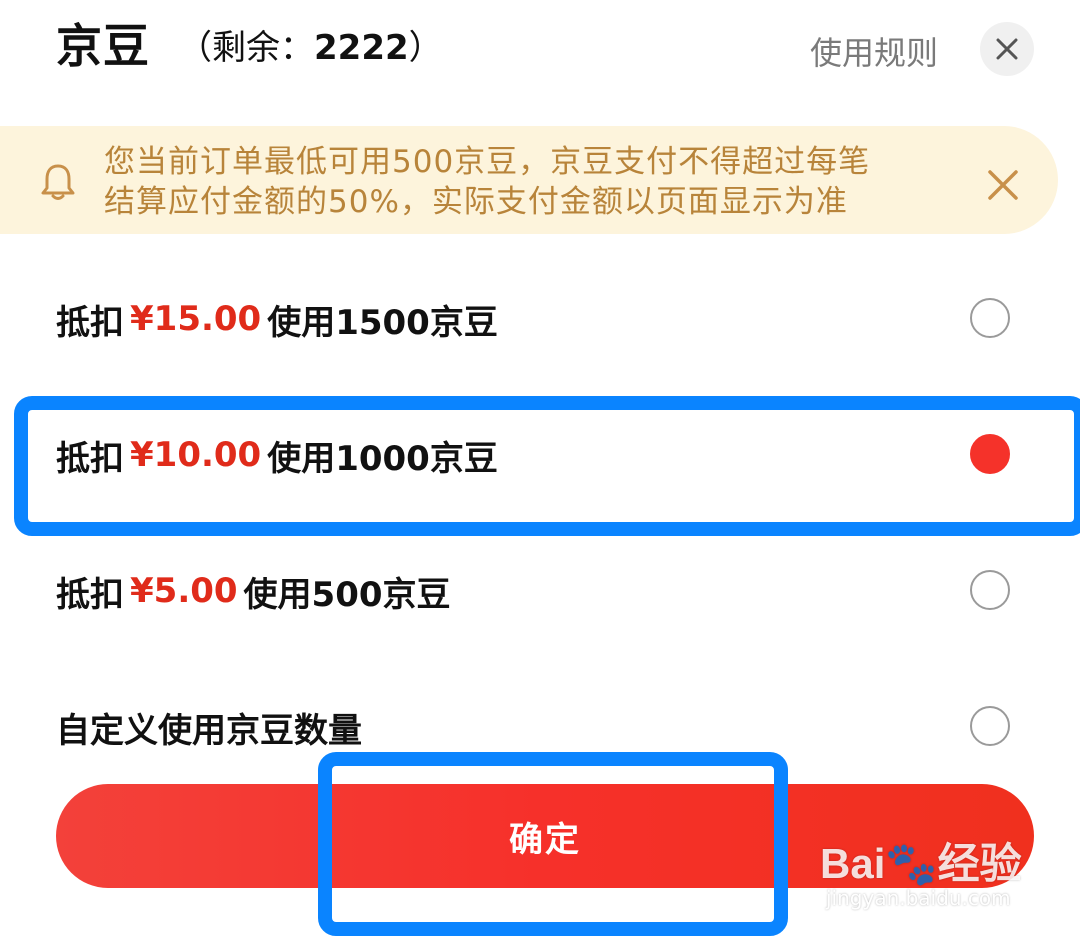 Image resolution: width=1080 pixels, height=944 pixels. What do you see at coordinates (540, 727) in the screenshot?
I see `option-custom: 自定义使用京豆数量` at bounding box center [540, 727].